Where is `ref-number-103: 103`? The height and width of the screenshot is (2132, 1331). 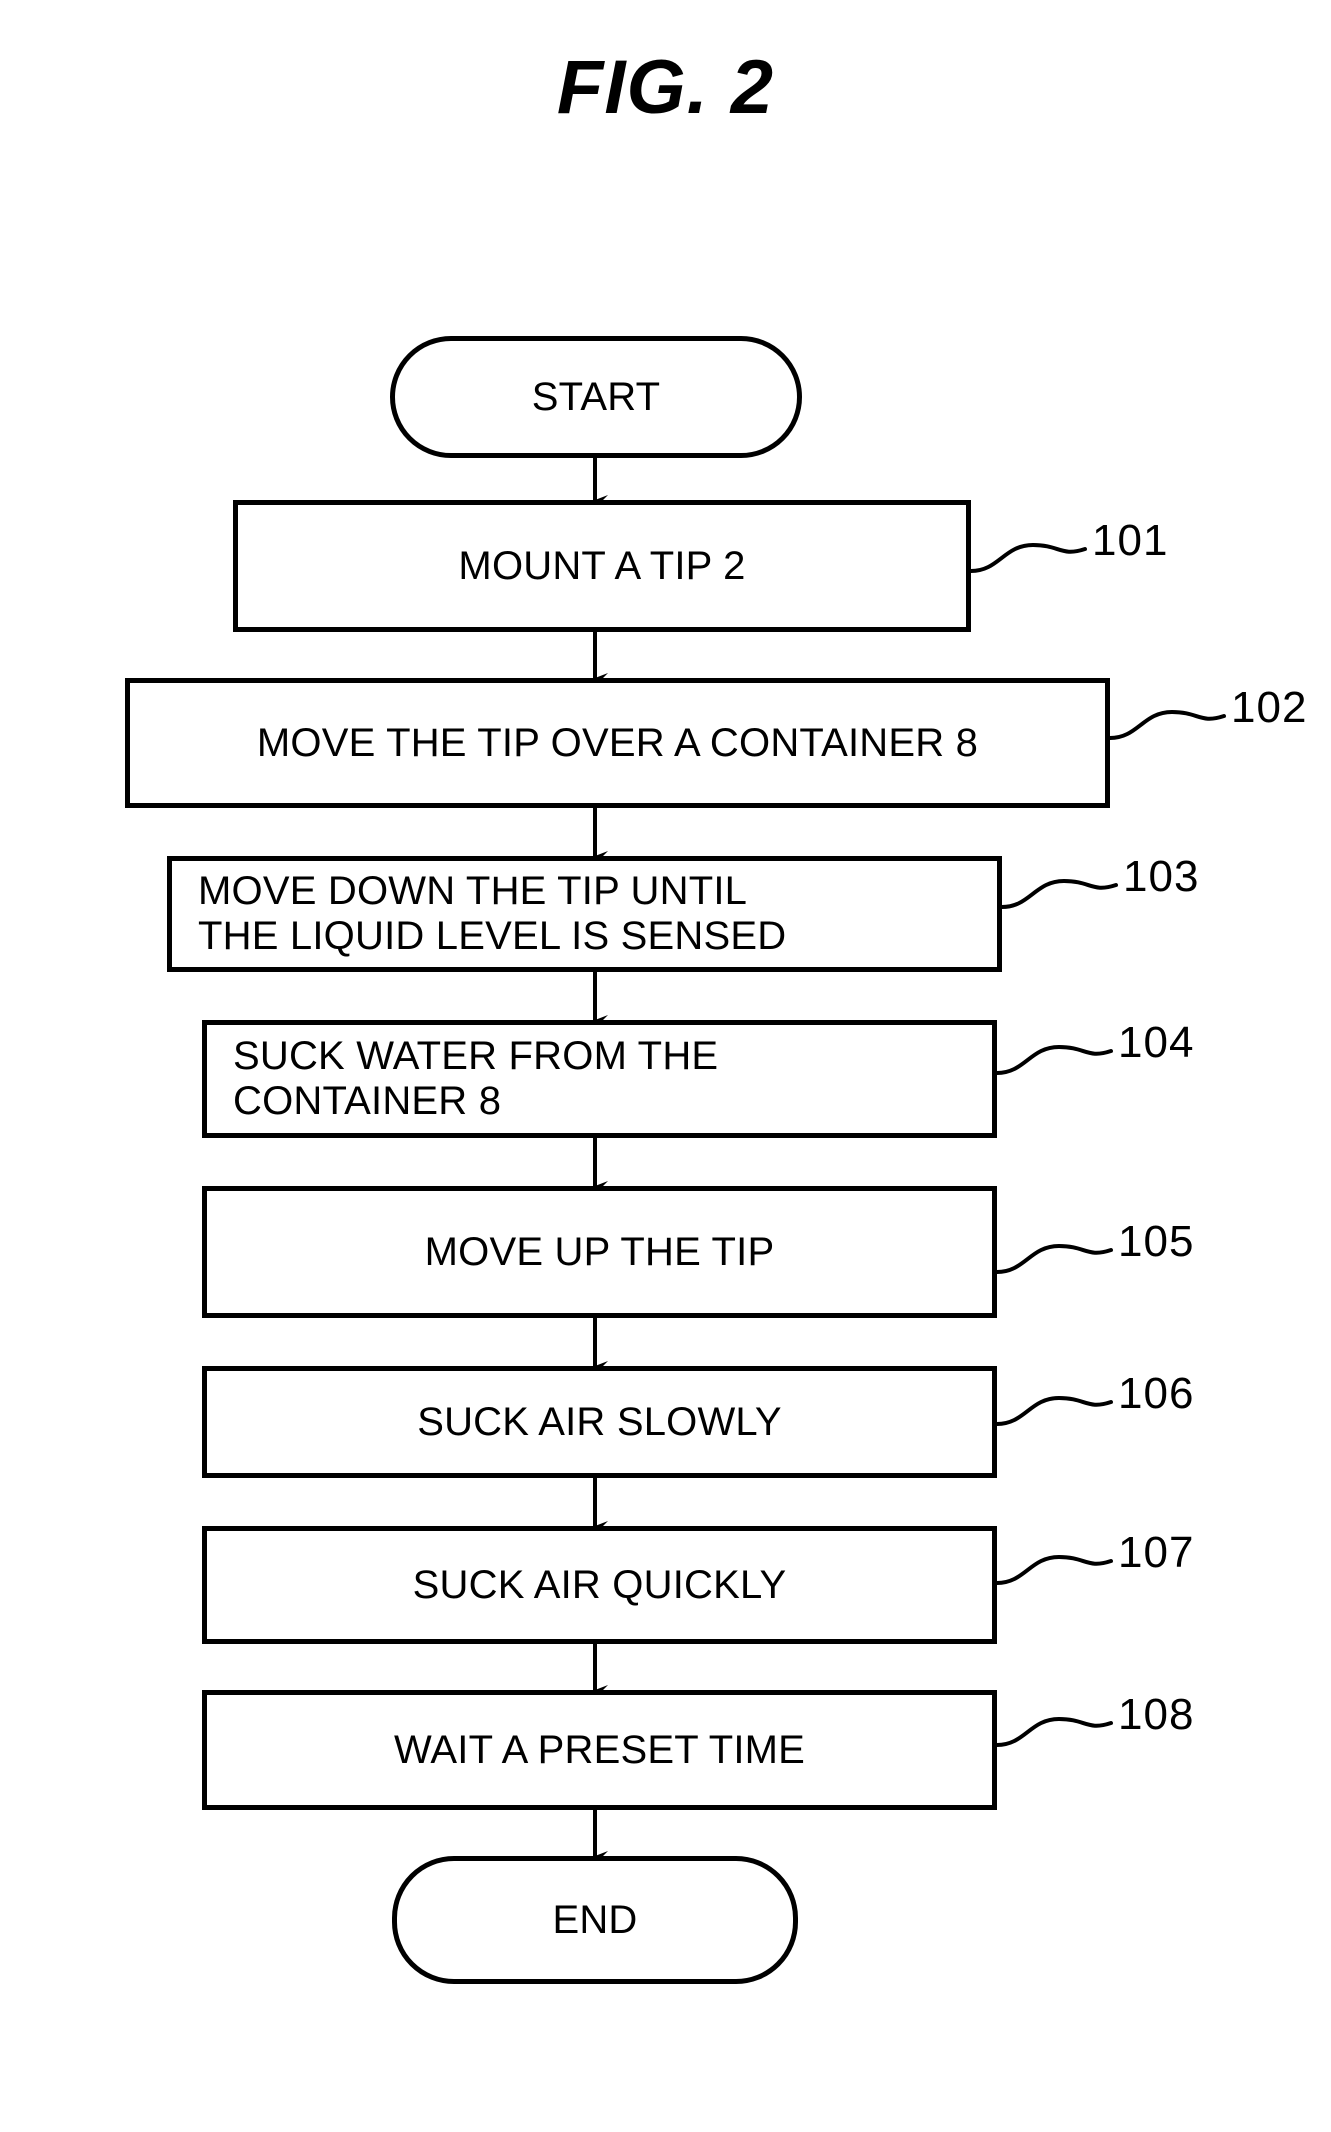
ref-number-103: 103 is located at coordinates (1161, 876).